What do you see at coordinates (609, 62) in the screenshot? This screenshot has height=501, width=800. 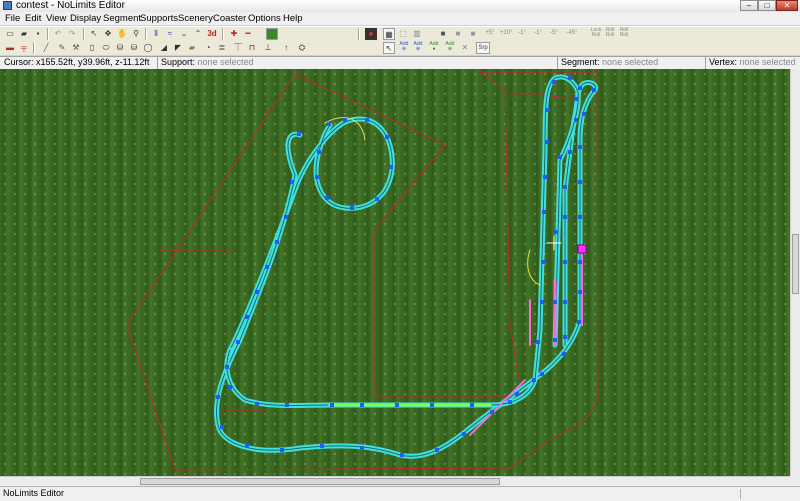 I see `segment-readout: Segment: none selected` at bounding box center [609, 62].